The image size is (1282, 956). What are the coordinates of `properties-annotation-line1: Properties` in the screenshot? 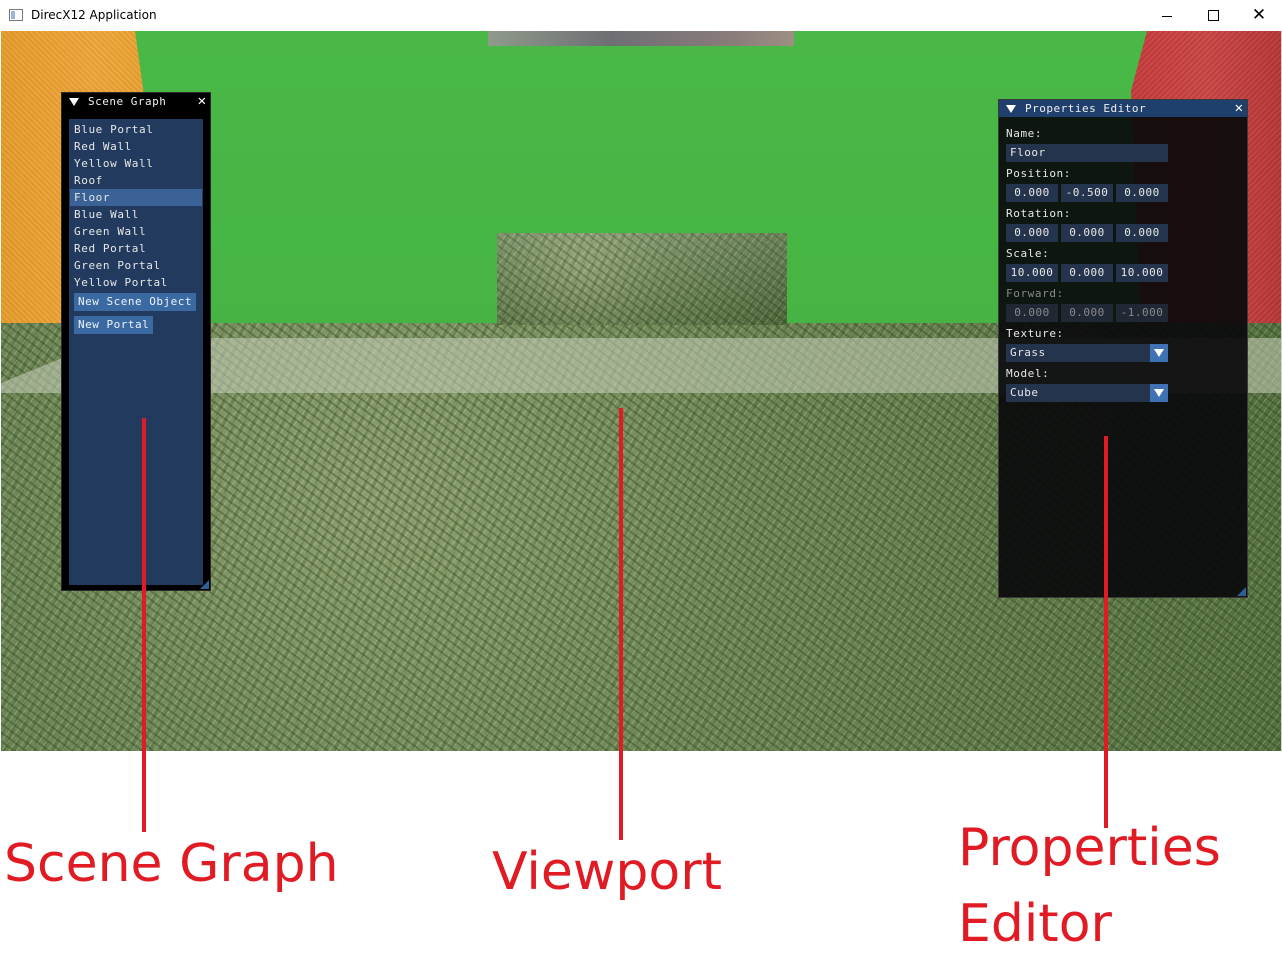 It's located at (1089, 848).